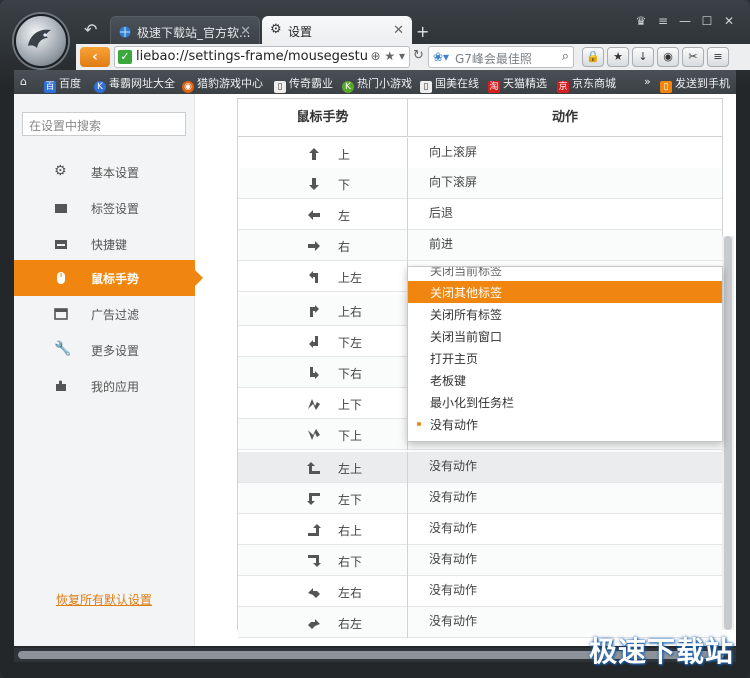  I want to click on table-header: 鼠标手势 动作, so click(480, 118).